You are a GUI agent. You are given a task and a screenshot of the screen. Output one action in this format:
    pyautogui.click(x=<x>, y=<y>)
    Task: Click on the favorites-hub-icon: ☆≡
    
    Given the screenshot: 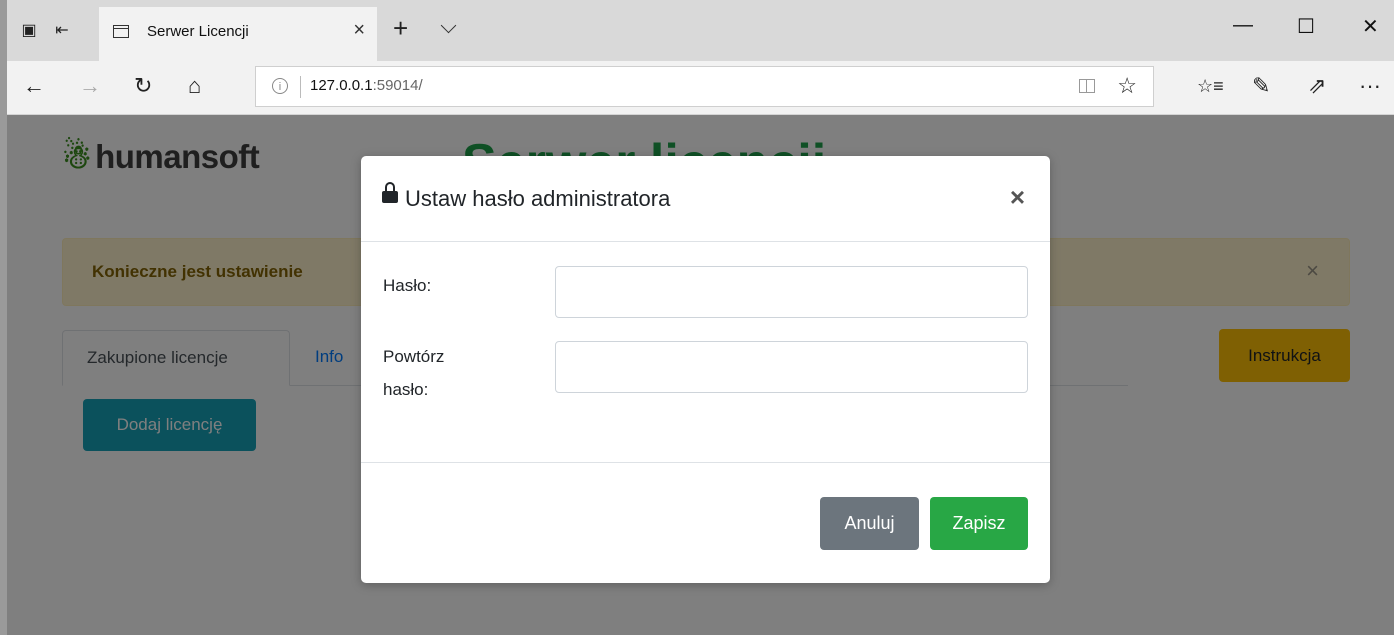 What is the action you would take?
    pyautogui.click(x=1210, y=86)
    